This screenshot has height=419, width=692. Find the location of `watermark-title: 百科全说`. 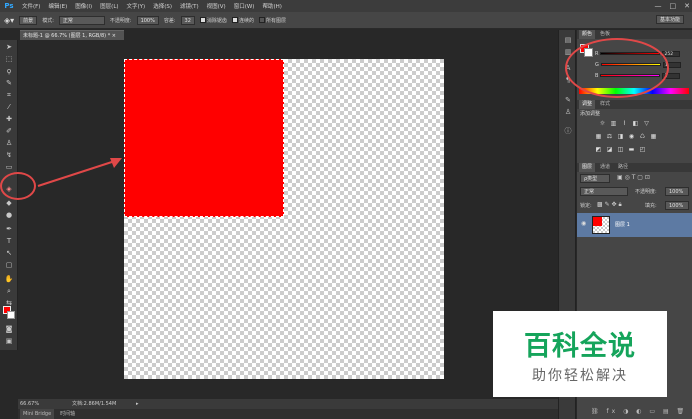

watermark-title: 百科全说 is located at coordinates (580, 346).